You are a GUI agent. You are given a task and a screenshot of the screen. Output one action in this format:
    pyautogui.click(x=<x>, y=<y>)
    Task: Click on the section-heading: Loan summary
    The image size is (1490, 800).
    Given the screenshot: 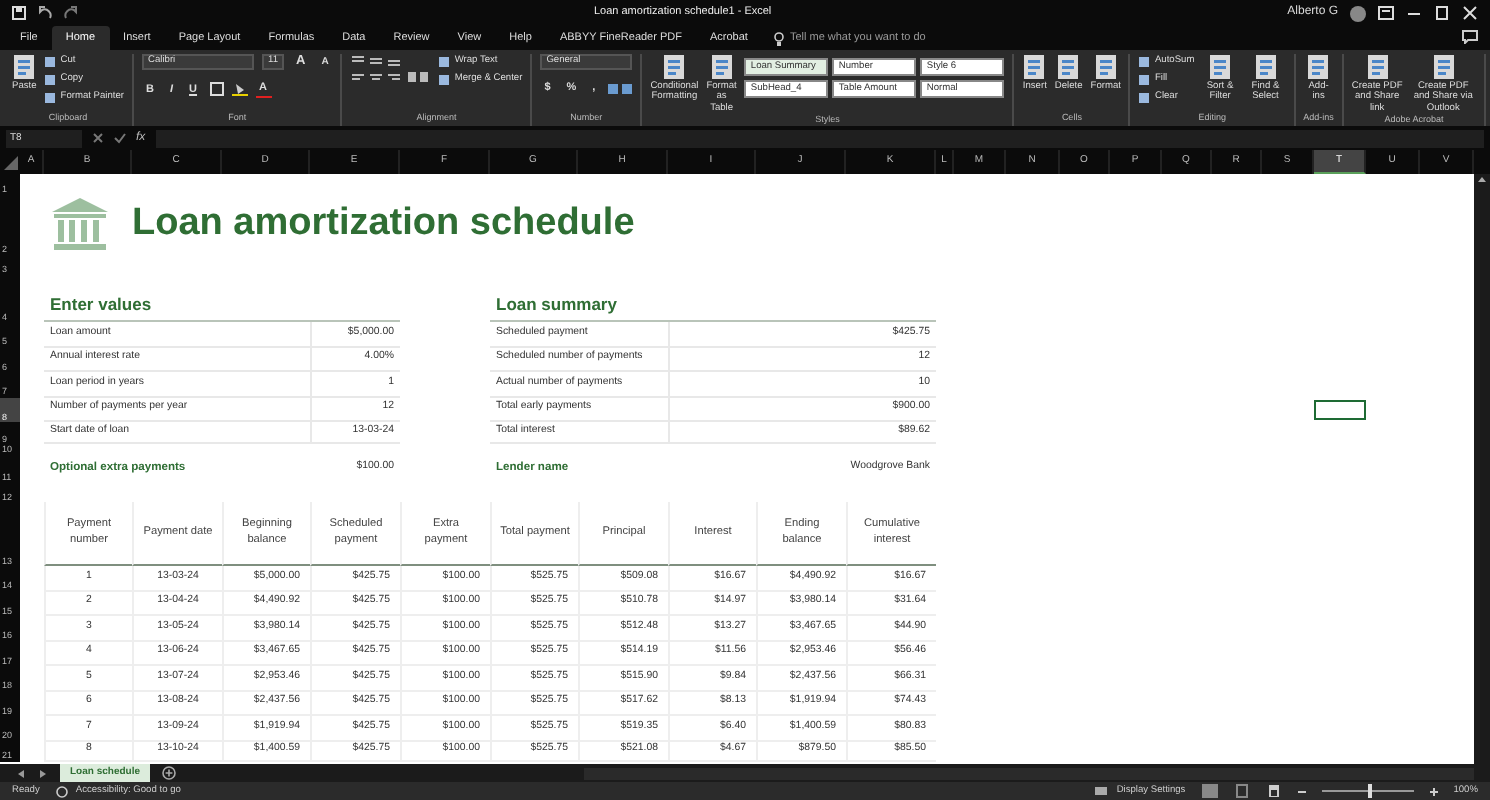 What is the action you would take?
    pyautogui.click(x=713, y=298)
    